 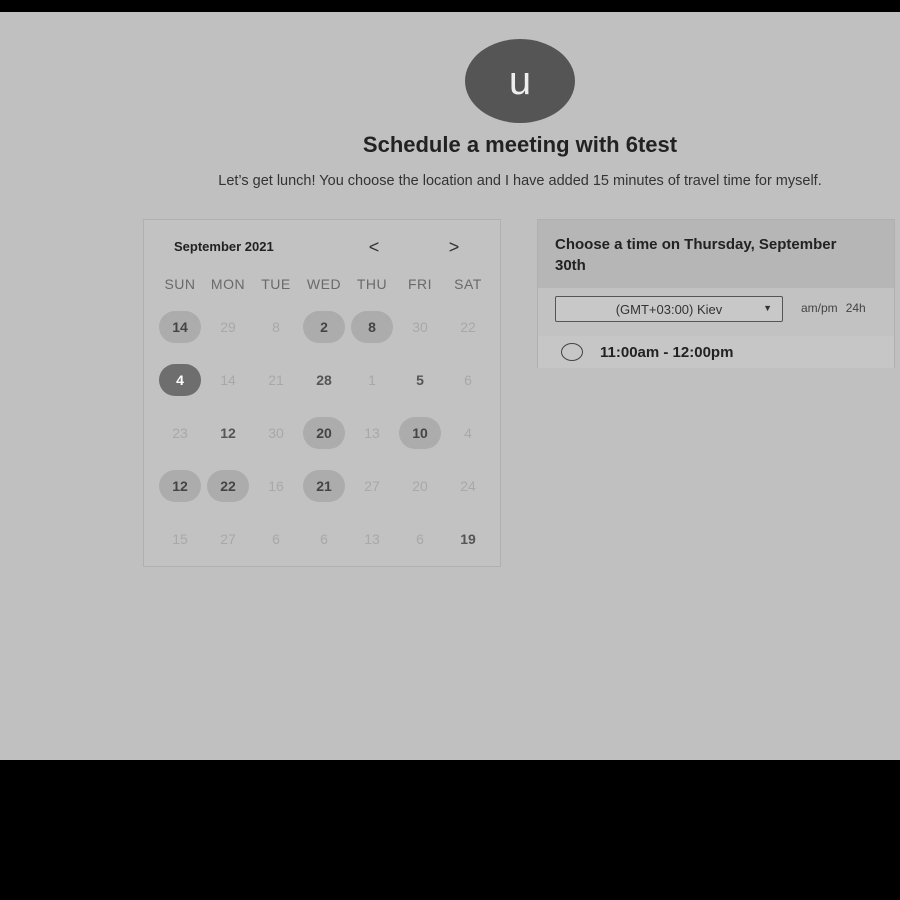 I want to click on weekday-label: WED, so click(x=324, y=284).